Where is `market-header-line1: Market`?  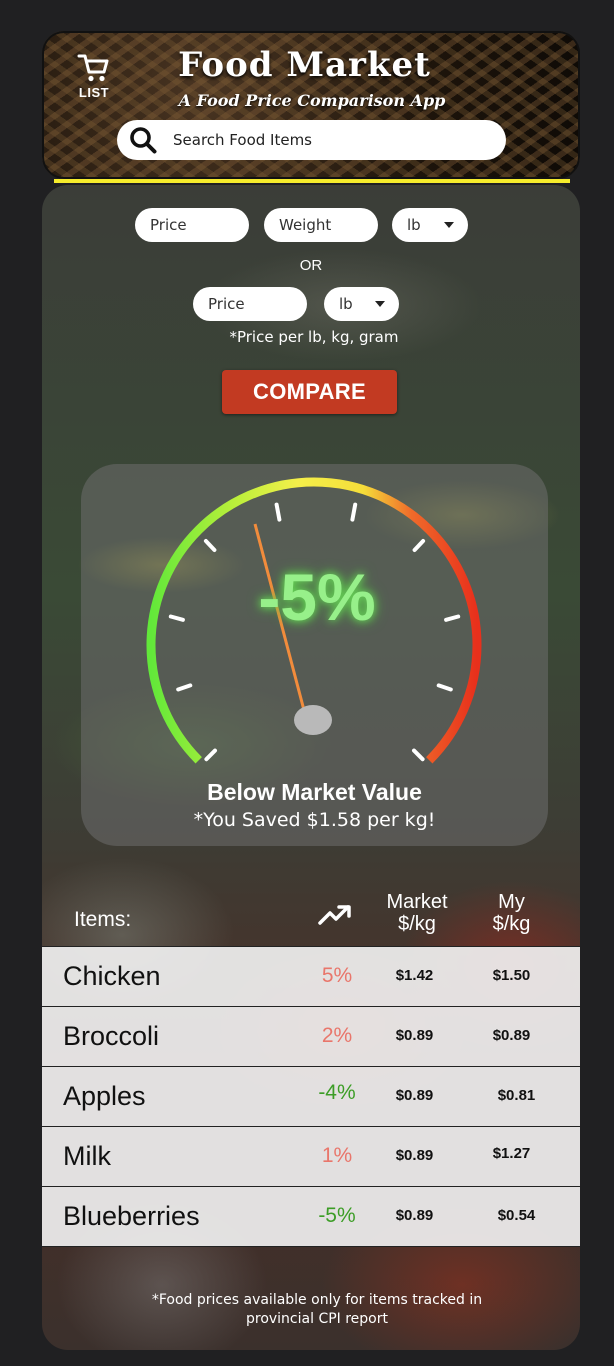 market-header-line1: Market is located at coordinates (417, 902).